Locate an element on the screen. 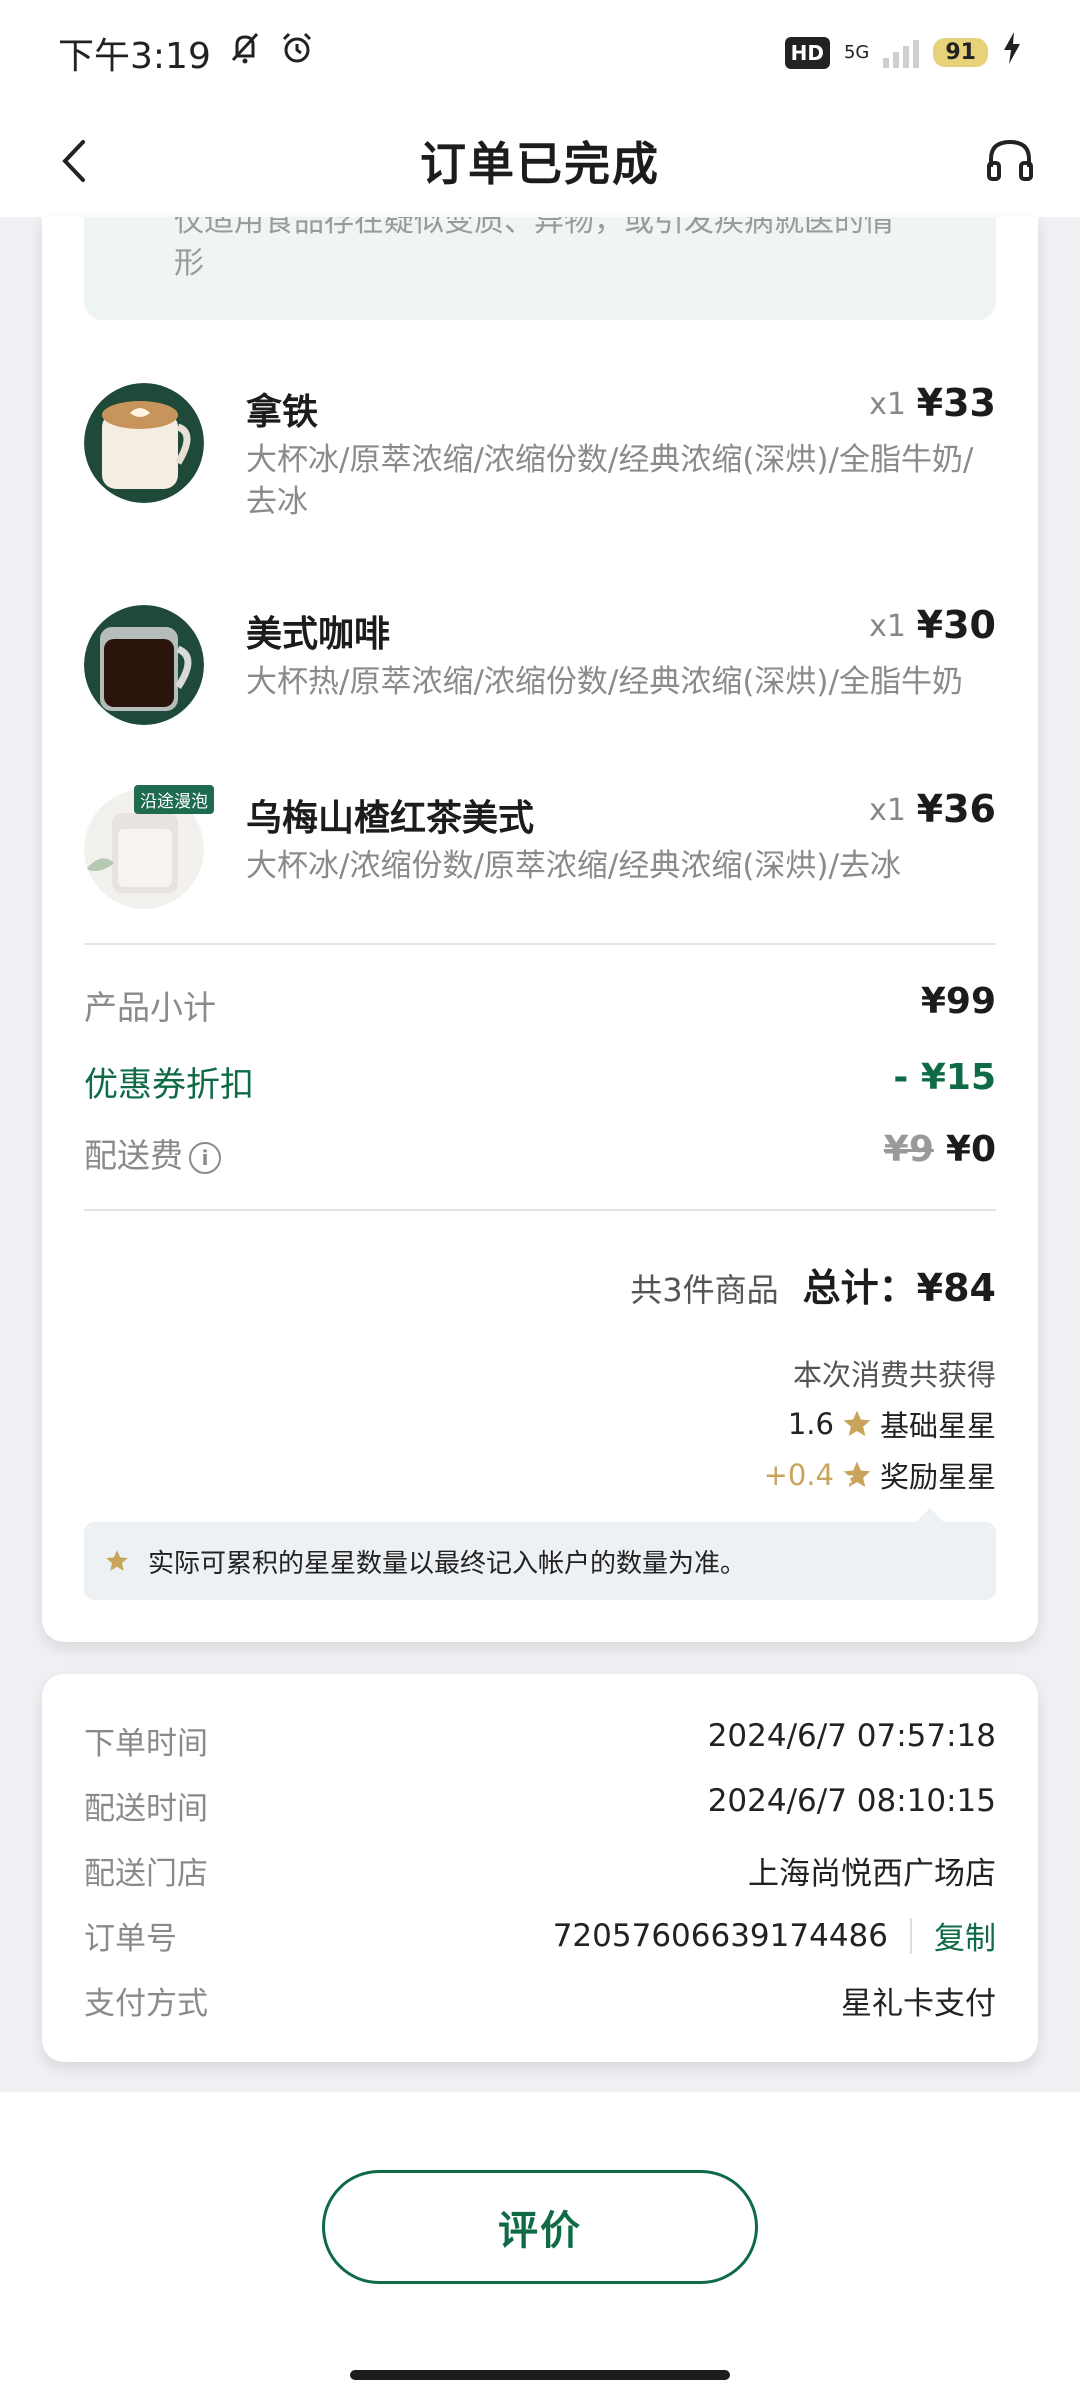  order-number: 72057606639174486 is located at coordinates (720, 1935).